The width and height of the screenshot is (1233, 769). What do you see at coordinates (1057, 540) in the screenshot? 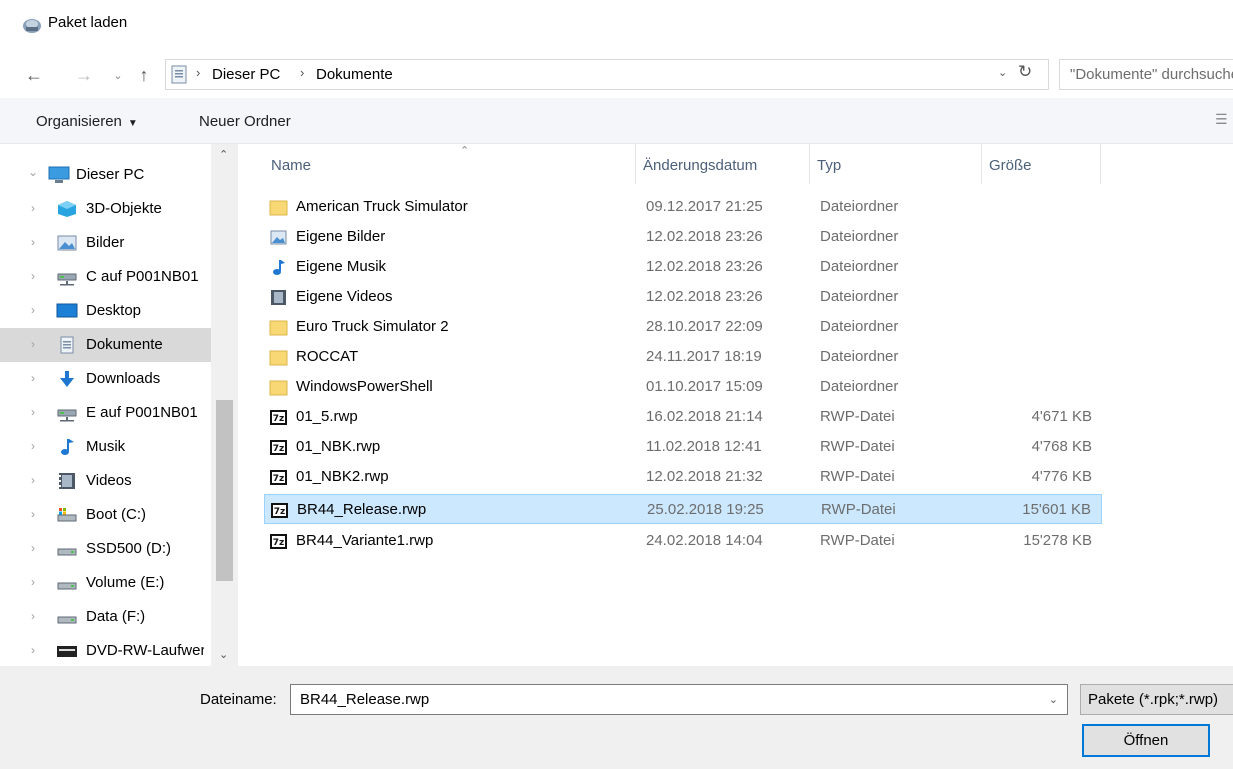
I see `file-size: 15'278 KB` at bounding box center [1057, 540].